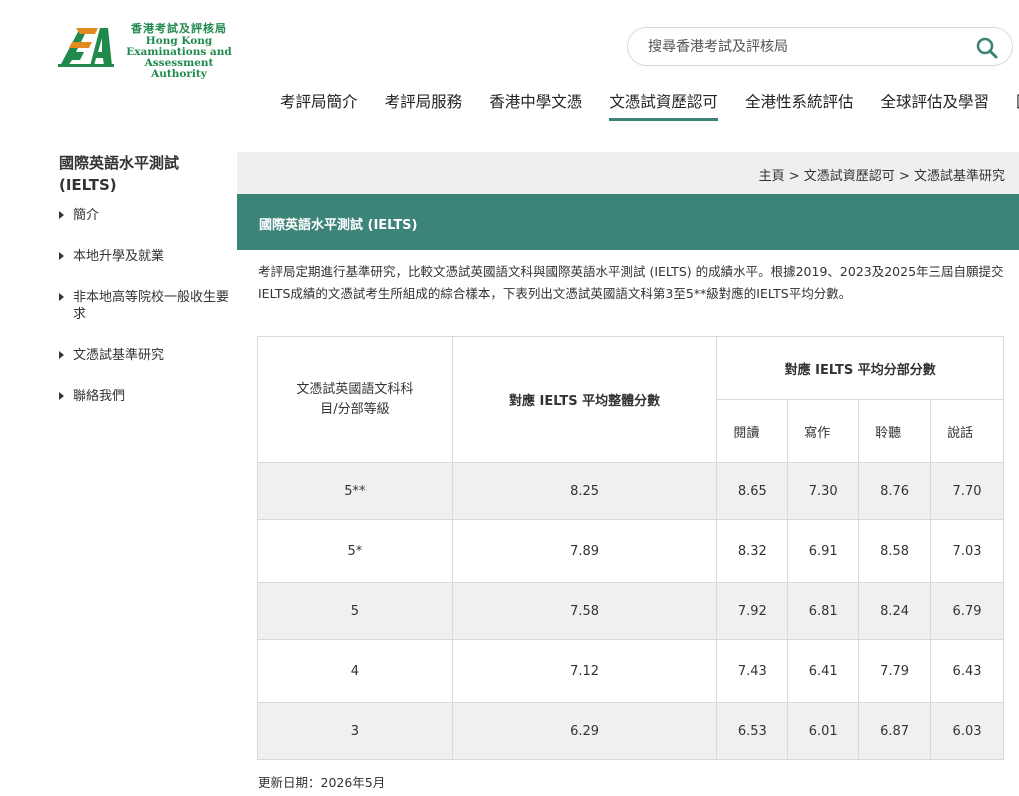 The width and height of the screenshot is (1019, 796). What do you see at coordinates (823, 491) in the screenshot?
I see `cell-writing: 7.30` at bounding box center [823, 491].